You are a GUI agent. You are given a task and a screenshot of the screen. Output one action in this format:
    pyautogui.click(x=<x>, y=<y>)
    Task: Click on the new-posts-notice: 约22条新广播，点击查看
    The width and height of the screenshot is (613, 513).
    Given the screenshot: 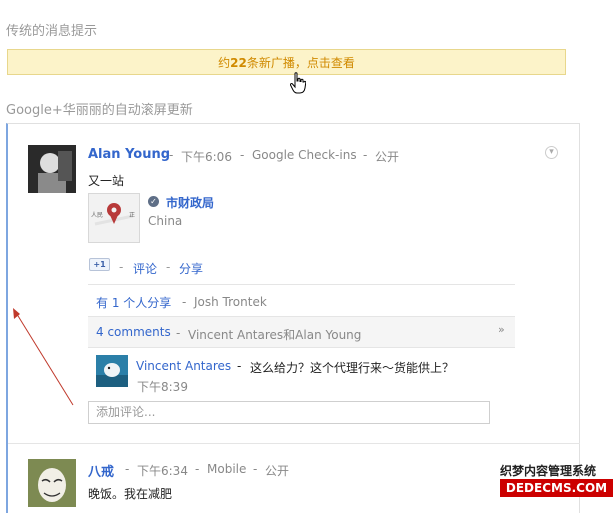 What is the action you would take?
    pyautogui.click(x=286, y=62)
    